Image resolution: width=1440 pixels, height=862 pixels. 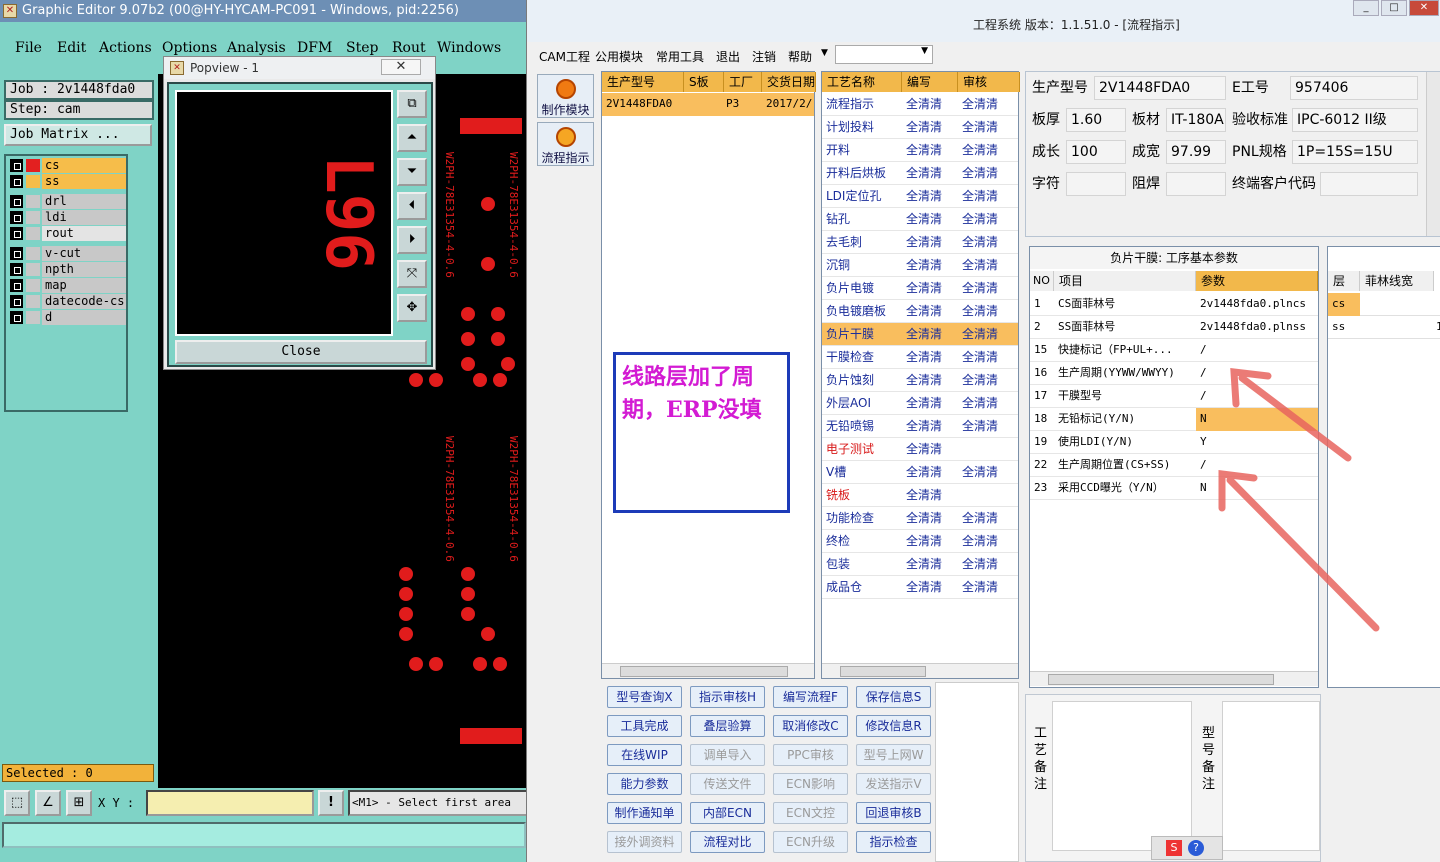 What do you see at coordinates (1160, 88) in the screenshot?
I see `field-model: 2V1448FDA0` at bounding box center [1160, 88].